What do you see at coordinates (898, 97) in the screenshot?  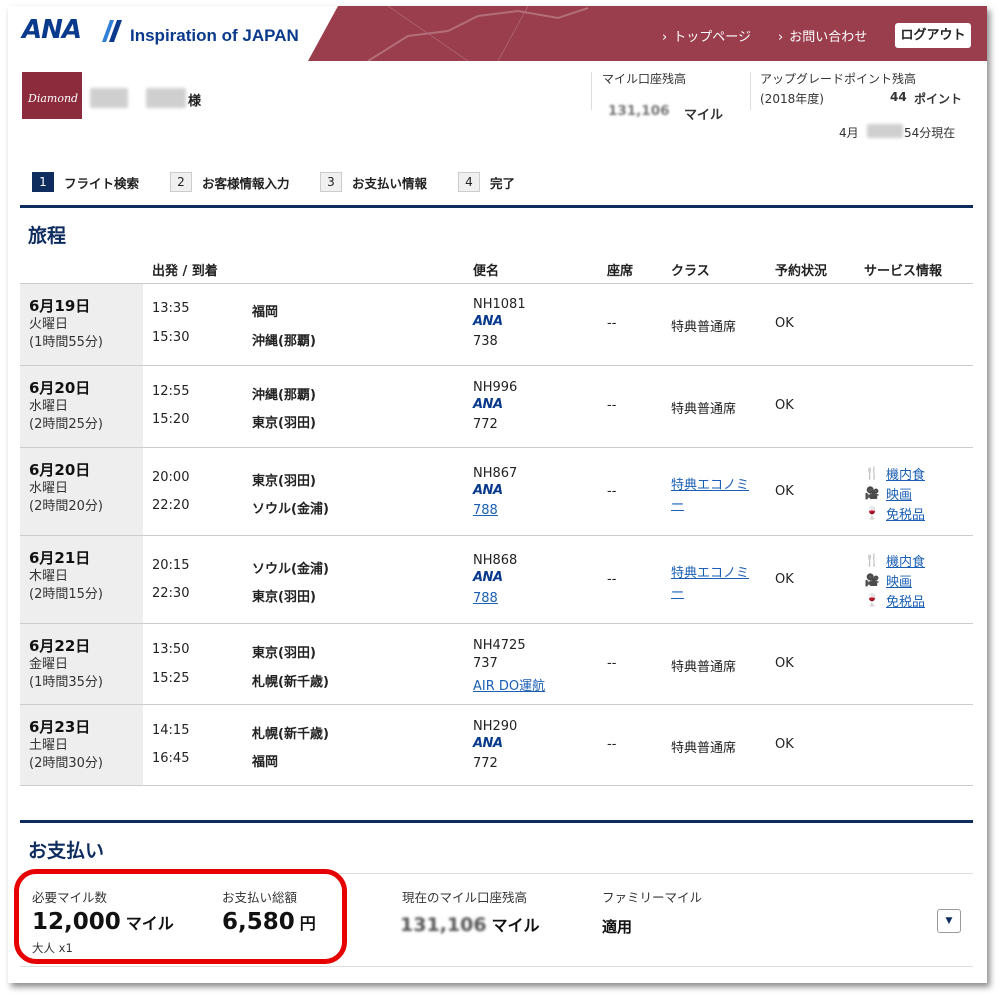 I see `upgrade-points-value: 44` at bounding box center [898, 97].